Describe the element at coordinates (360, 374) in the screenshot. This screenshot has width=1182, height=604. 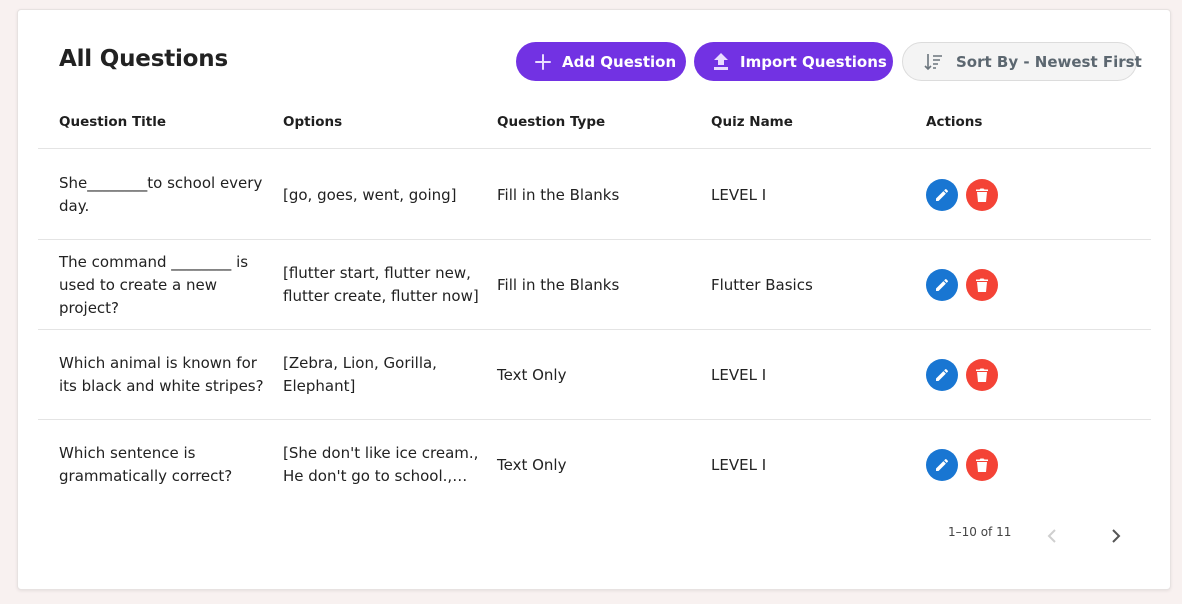
I see `options-cell: [Zebra, Lion, Gorilla, Elephant]` at that location.